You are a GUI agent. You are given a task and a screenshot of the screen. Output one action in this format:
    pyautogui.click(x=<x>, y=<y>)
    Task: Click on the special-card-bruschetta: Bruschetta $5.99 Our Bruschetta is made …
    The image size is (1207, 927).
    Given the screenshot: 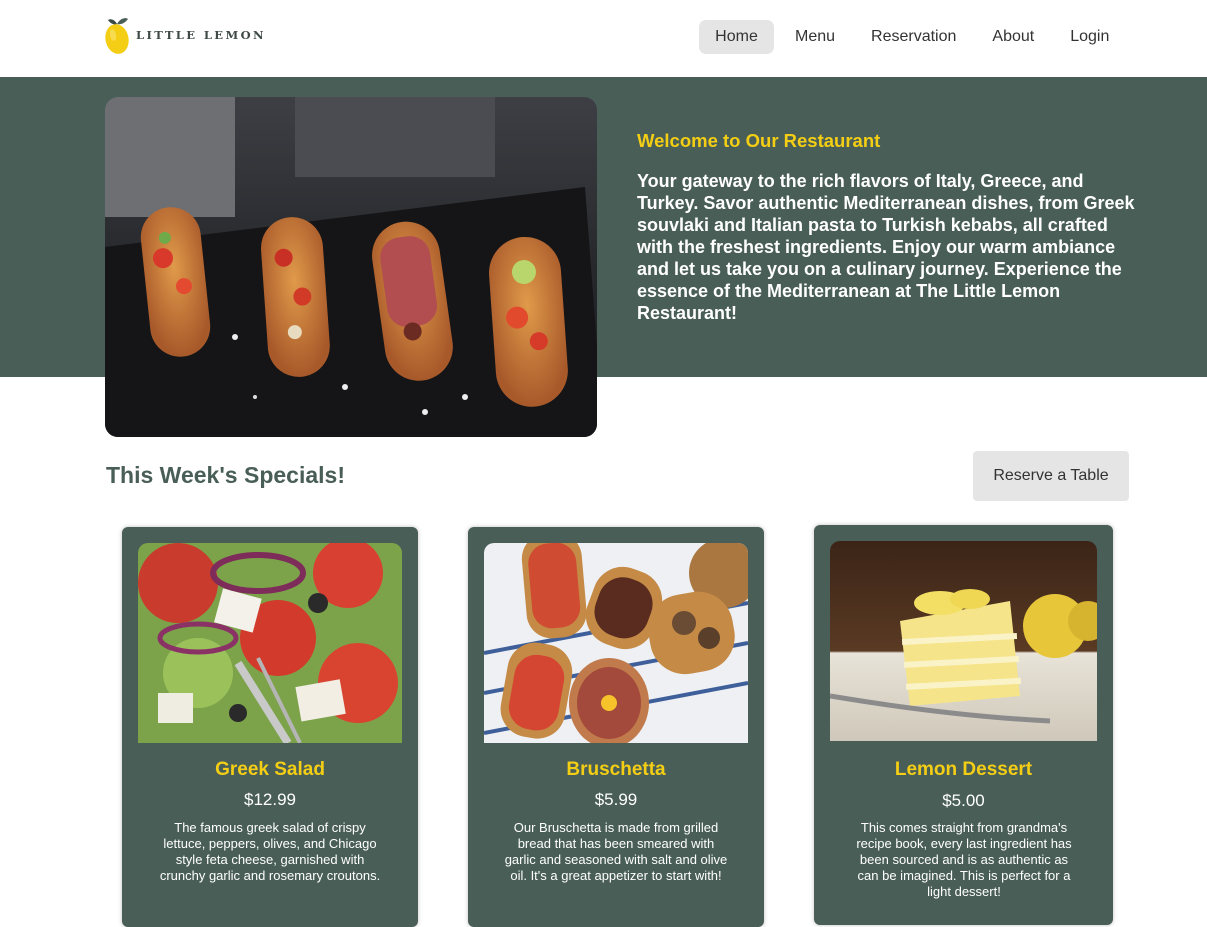 What is the action you would take?
    pyautogui.click(x=616, y=727)
    